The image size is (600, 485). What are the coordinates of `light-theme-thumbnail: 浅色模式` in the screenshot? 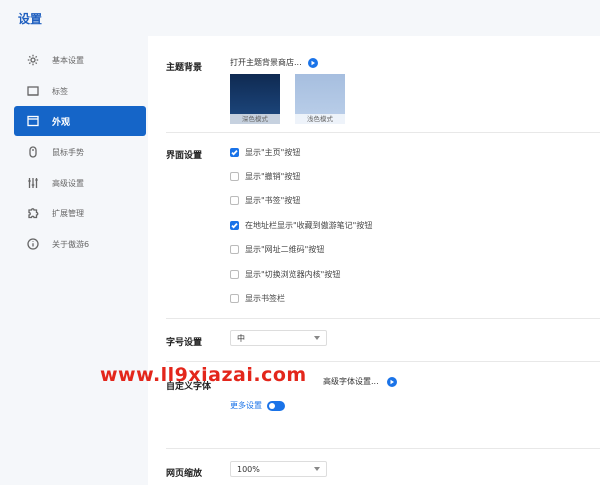 It's located at (320, 99).